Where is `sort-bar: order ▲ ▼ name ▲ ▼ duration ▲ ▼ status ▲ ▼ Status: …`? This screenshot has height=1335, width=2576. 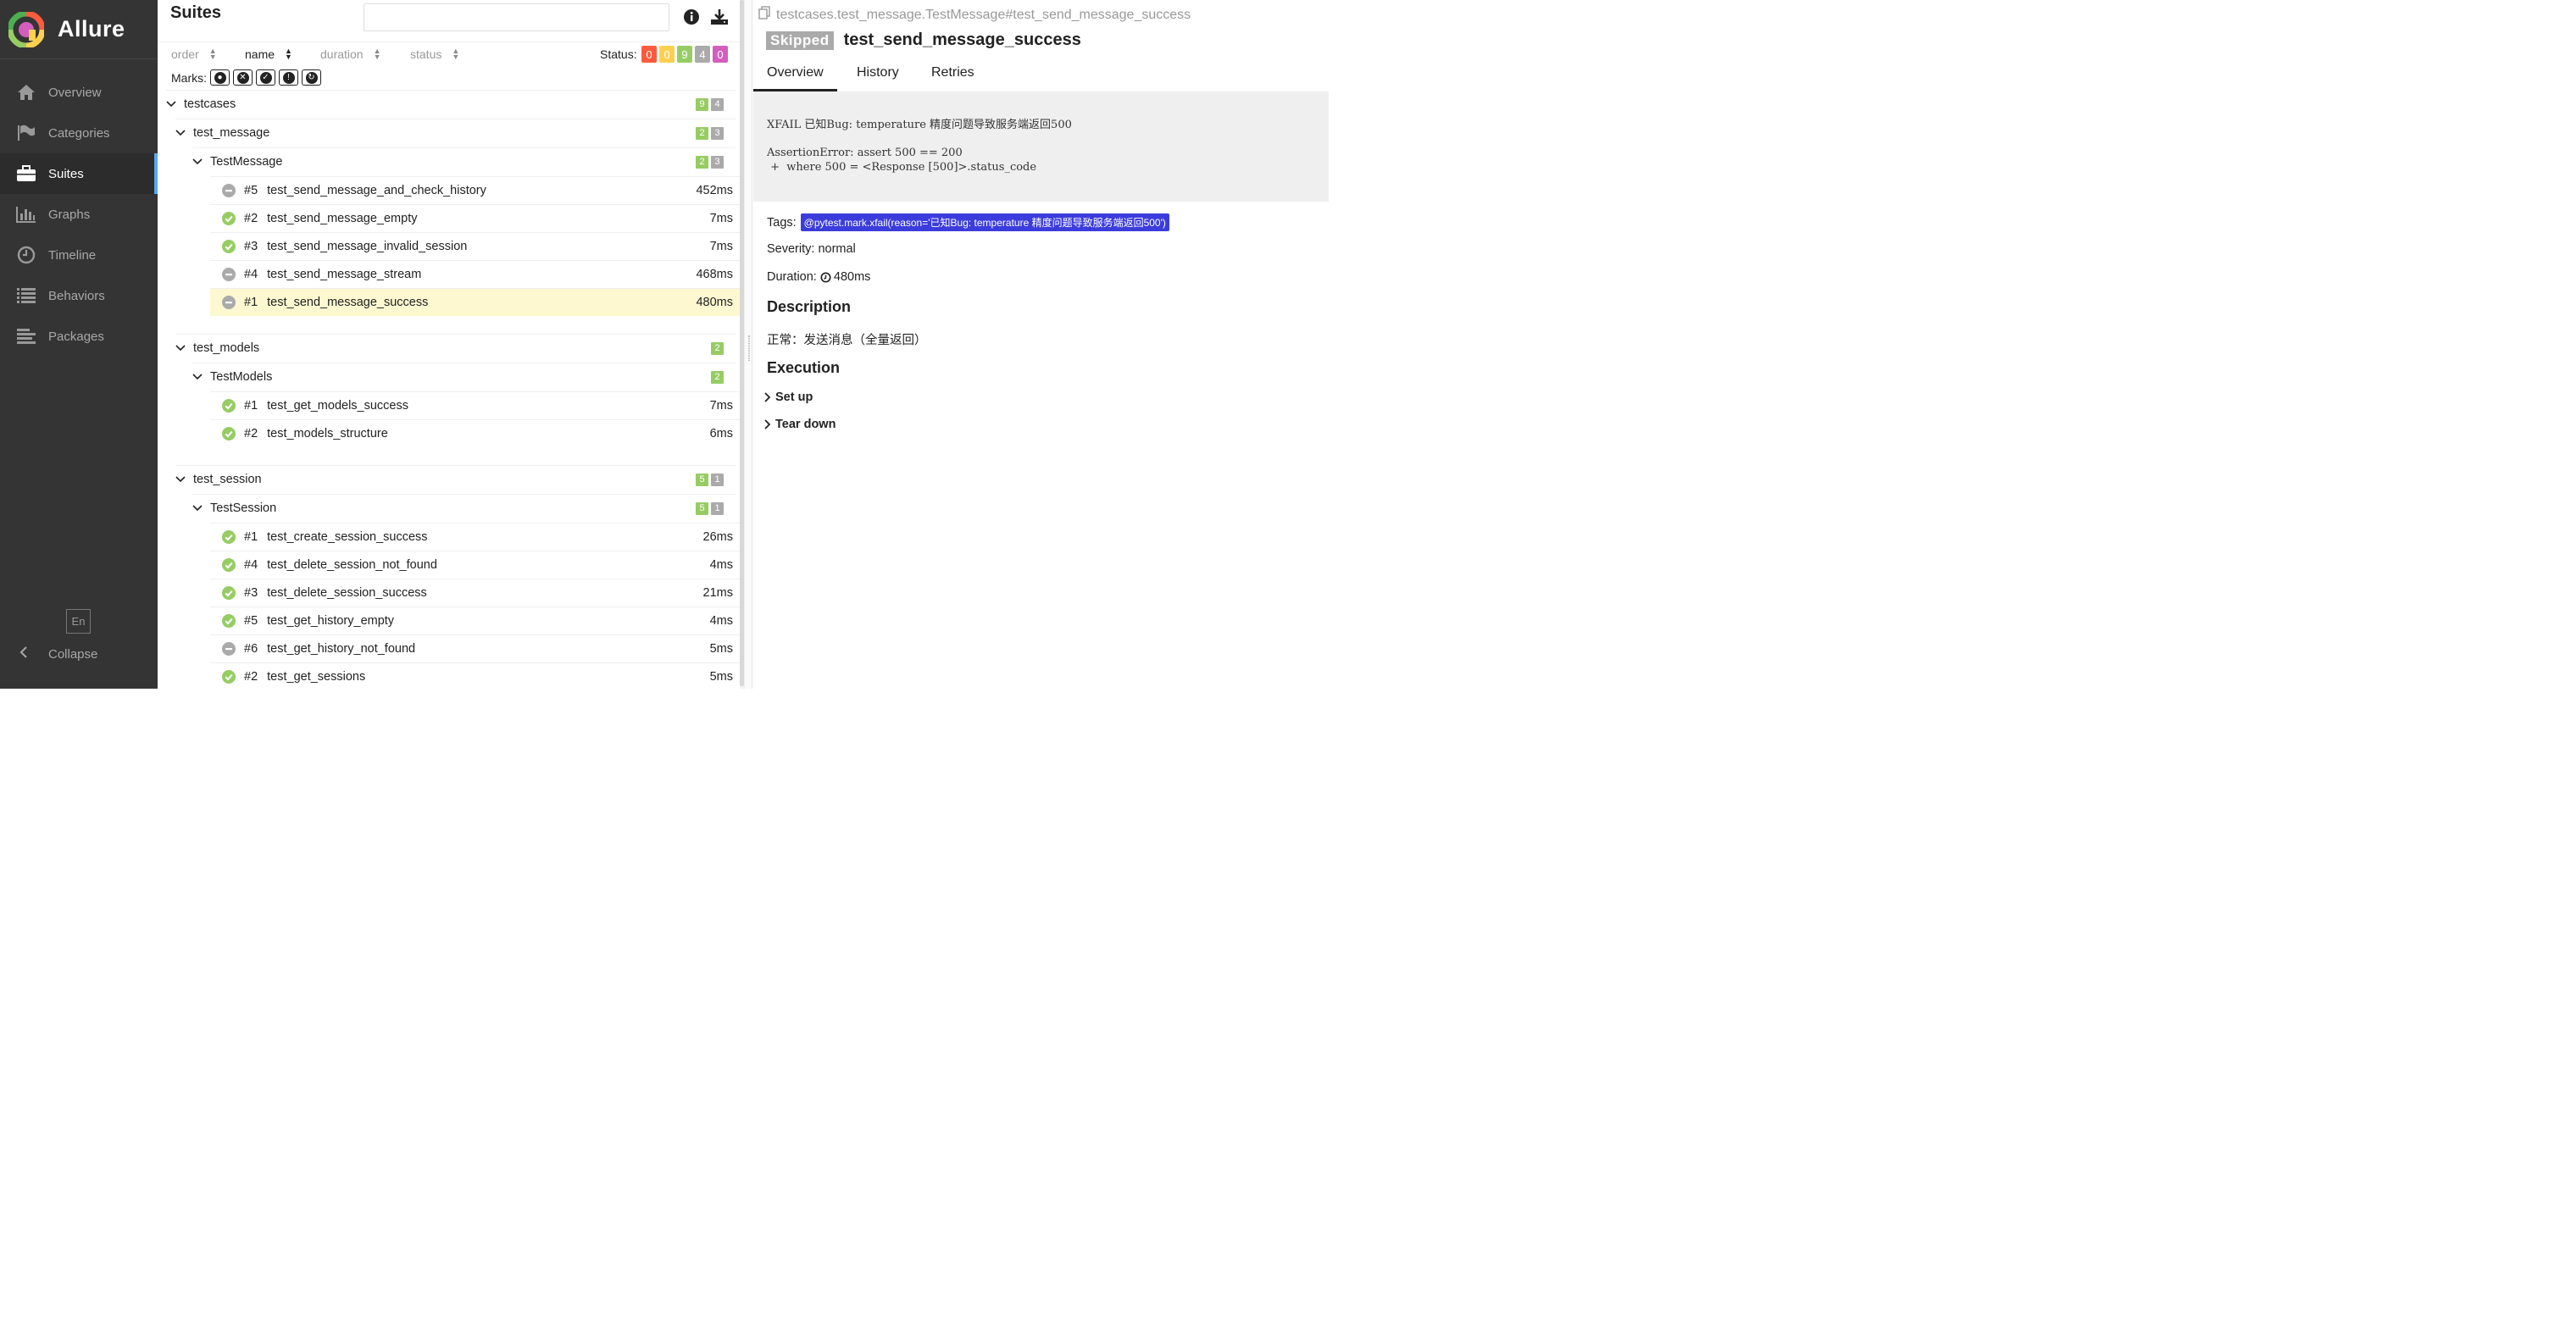
sort-bar: order ▲ ▼ name ▲ ▼ duration ▲ ▼ status ▲ ▼ Status: … is located at coordinates (451, 54).